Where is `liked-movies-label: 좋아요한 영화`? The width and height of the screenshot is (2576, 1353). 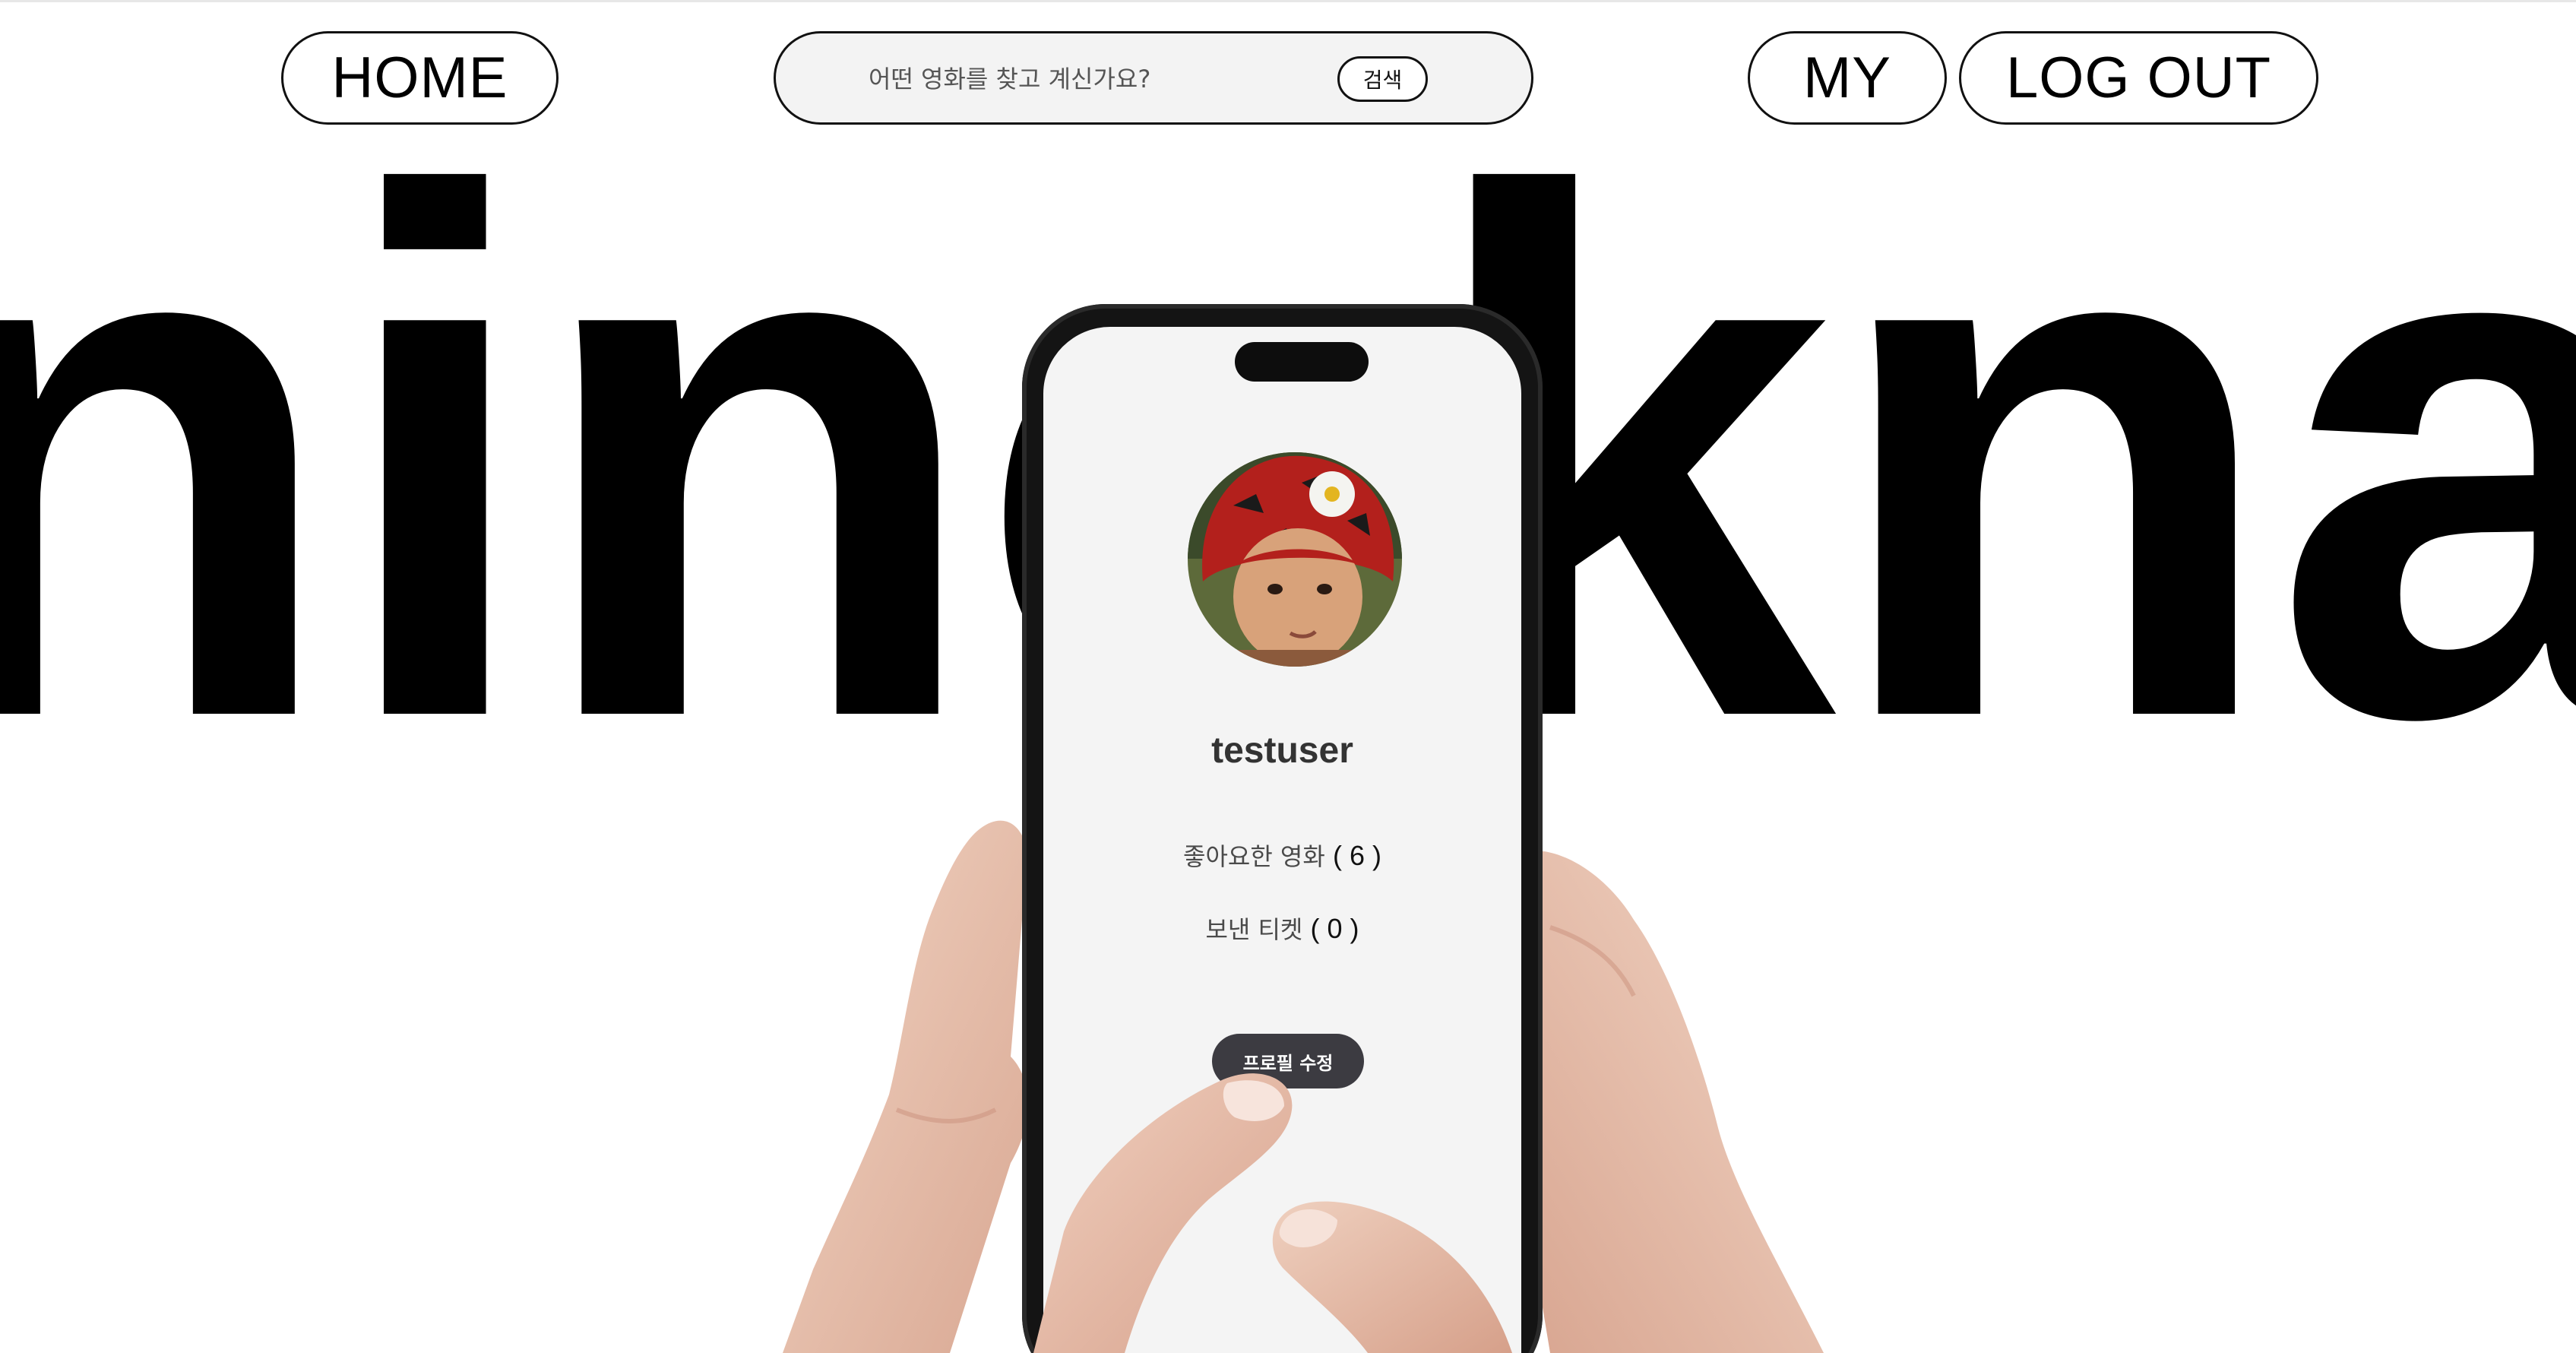 liked-movies-label: 좋아요한 영화 is located at coordinates (1254, 856).